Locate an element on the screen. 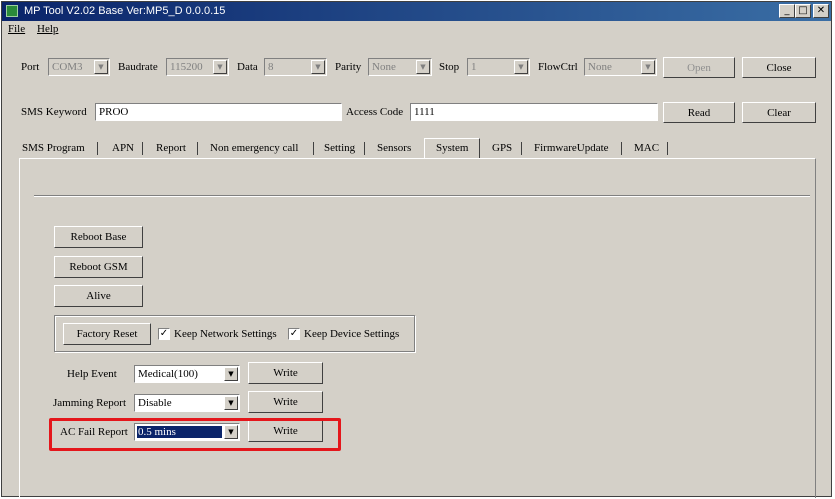 The width and height of the screenshot is (835, 499). alive-button: Alive is located at coordinates (98, 296).